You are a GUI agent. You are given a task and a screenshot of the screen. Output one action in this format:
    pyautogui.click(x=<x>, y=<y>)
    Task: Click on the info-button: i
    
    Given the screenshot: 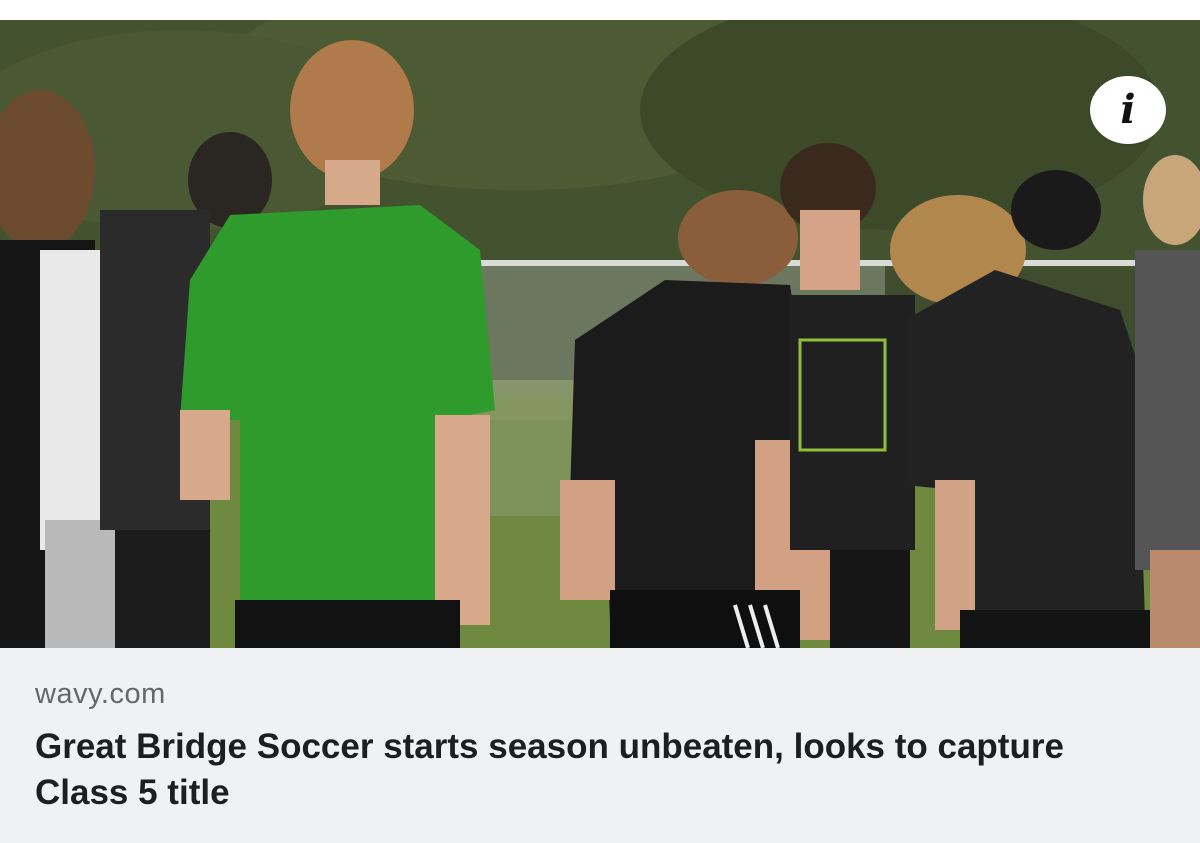 What is the action you would take?
    pyautogui.click(x=1128, y=110)
    